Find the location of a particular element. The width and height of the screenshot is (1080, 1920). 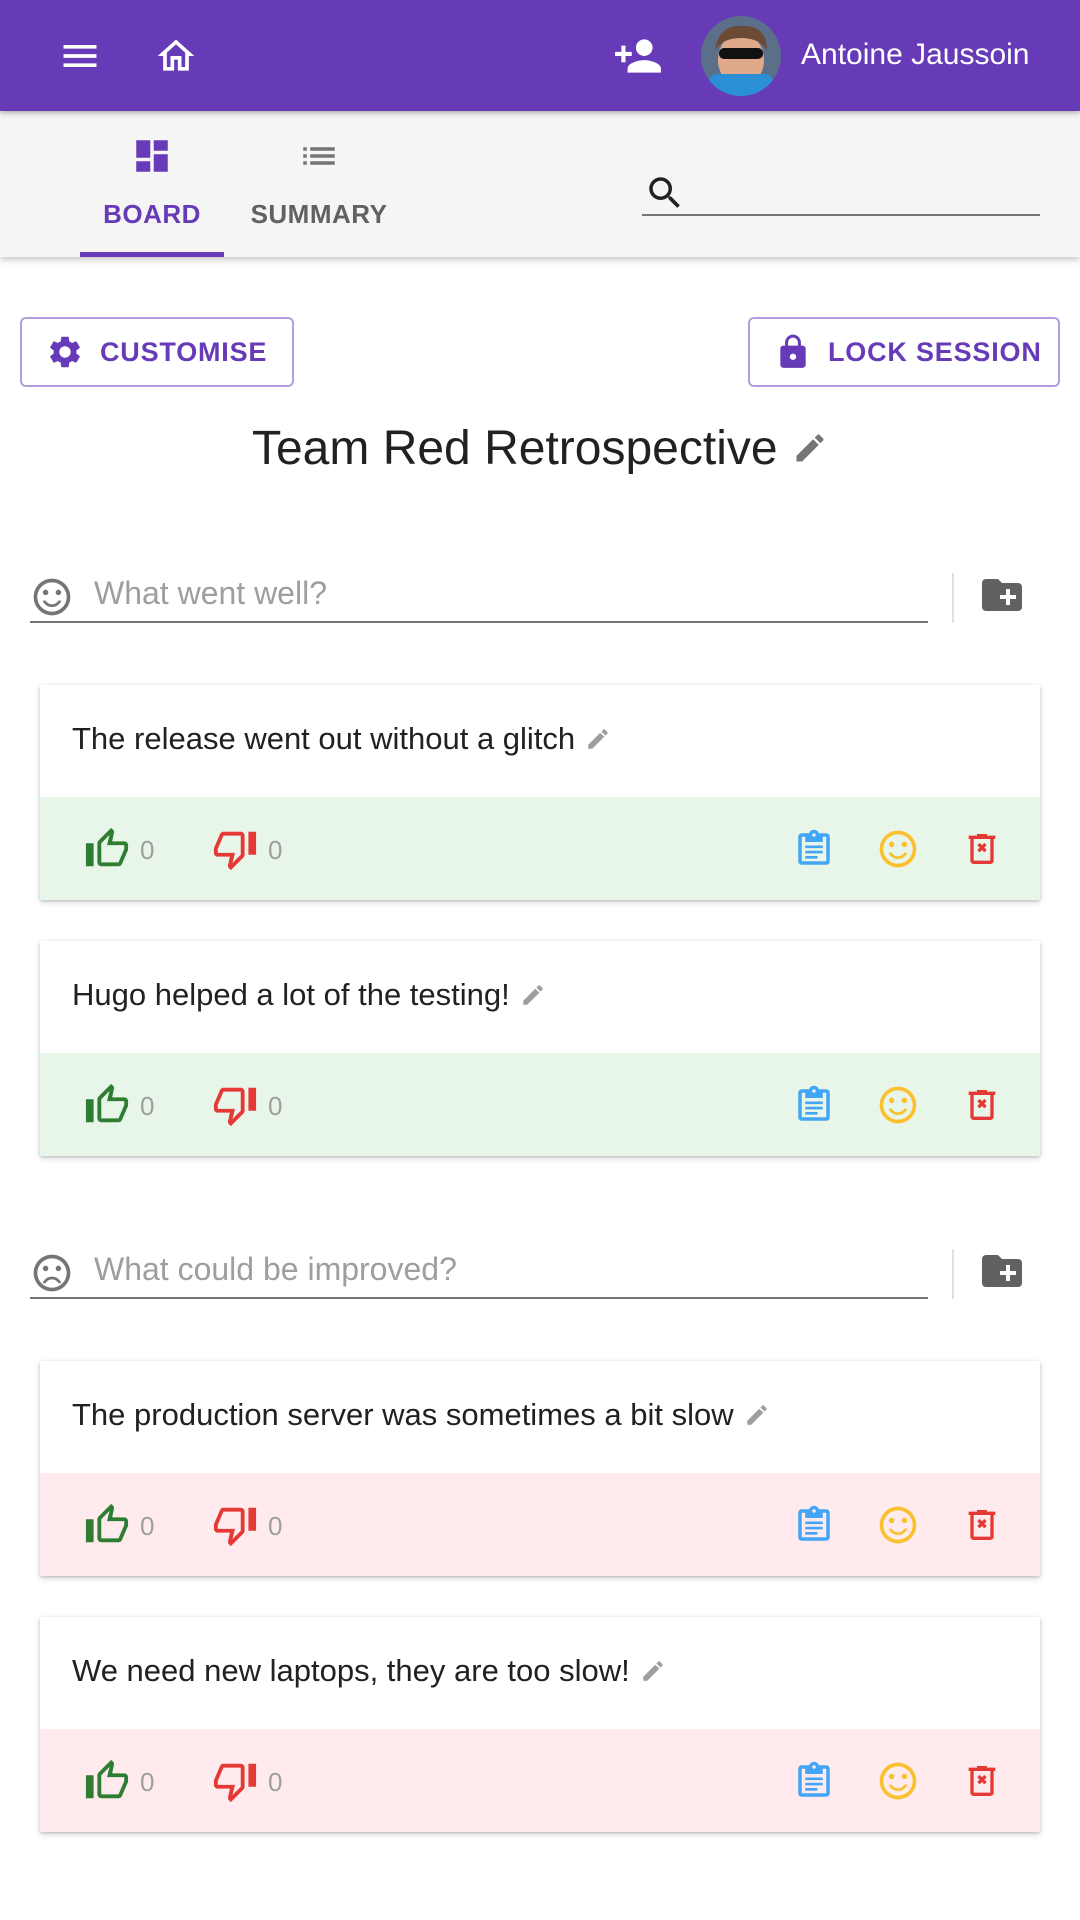

menu-icon is located at coordinates (80, 56).